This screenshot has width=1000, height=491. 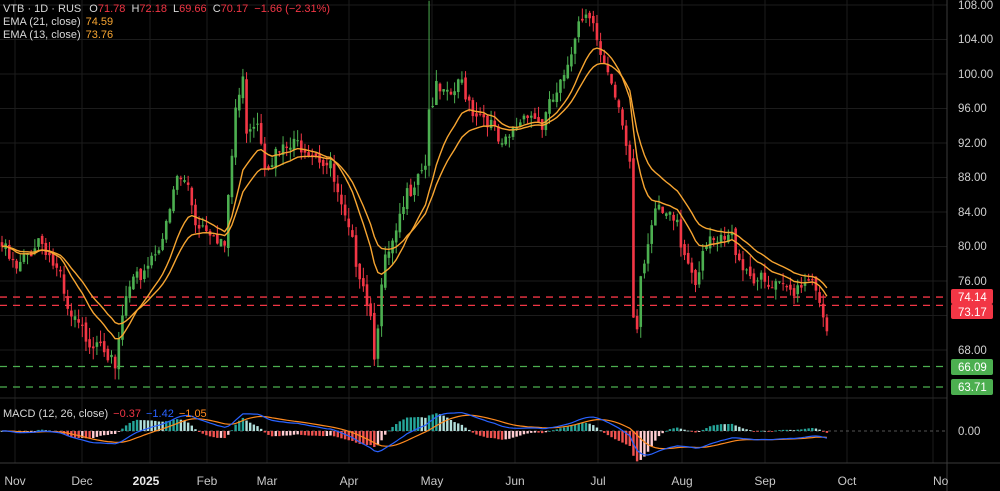 I want to click on ema13-legend: EMA (13, close) 73.76, so click(x=58, y=35).